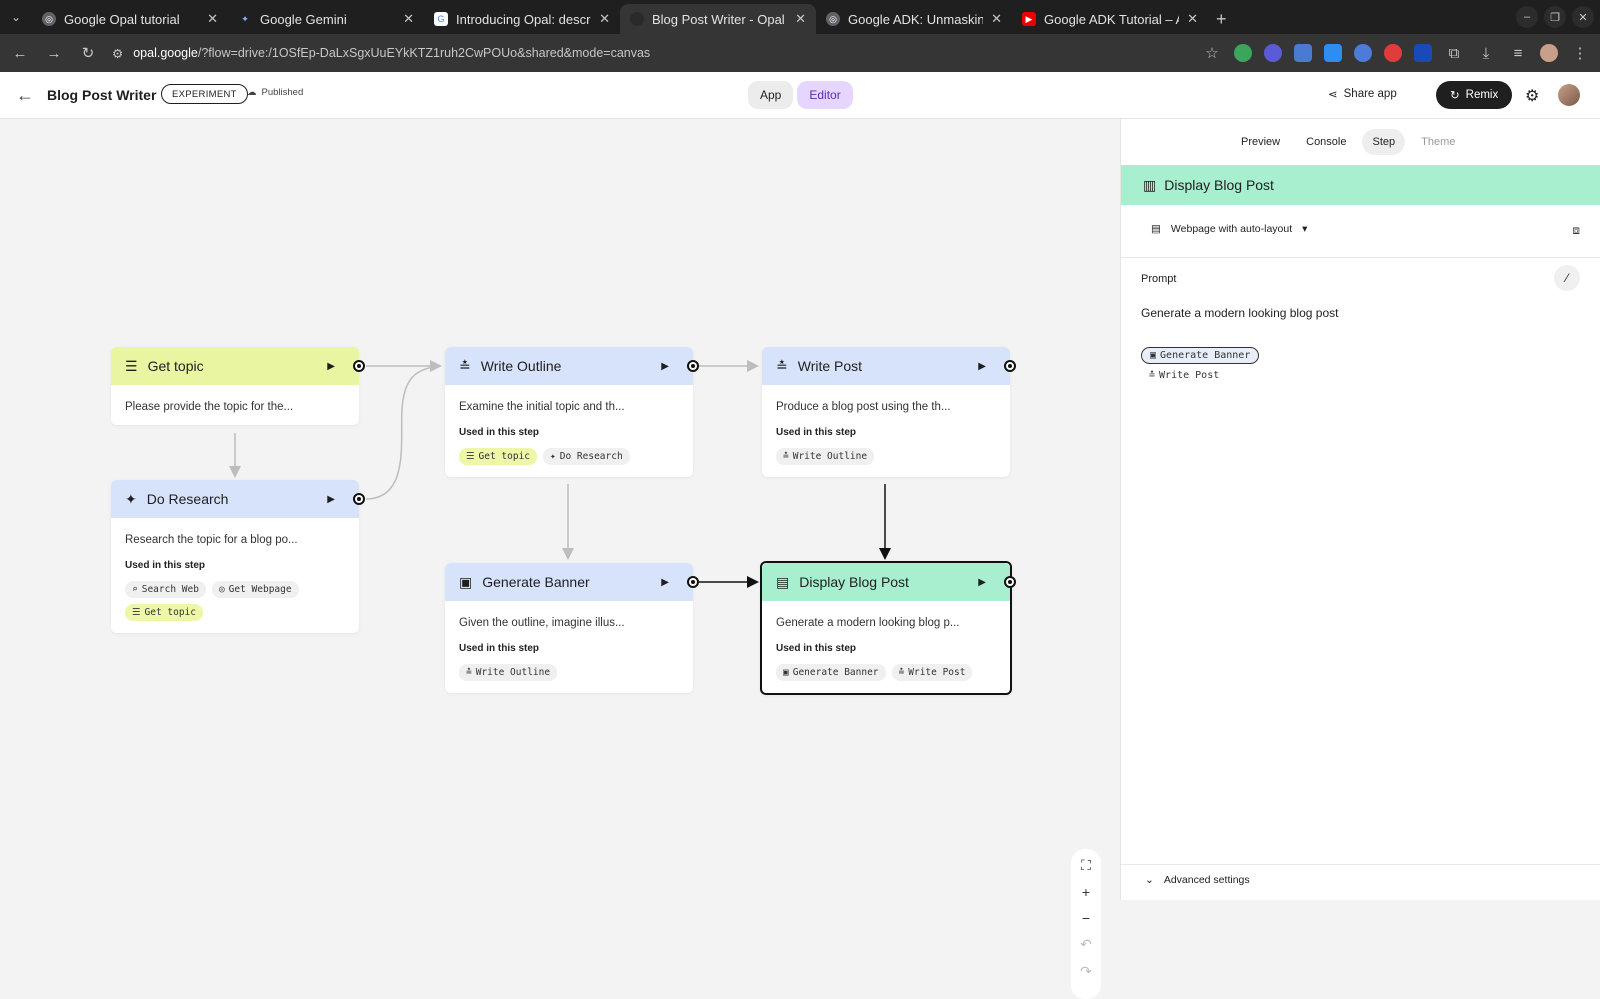 Image resolution: width=1600 pixels, height=999 pixels. What do you see at coordinates (1549, 53) in the screenshot?
I see `profile-avatar` at bounding box center [1549, 53].